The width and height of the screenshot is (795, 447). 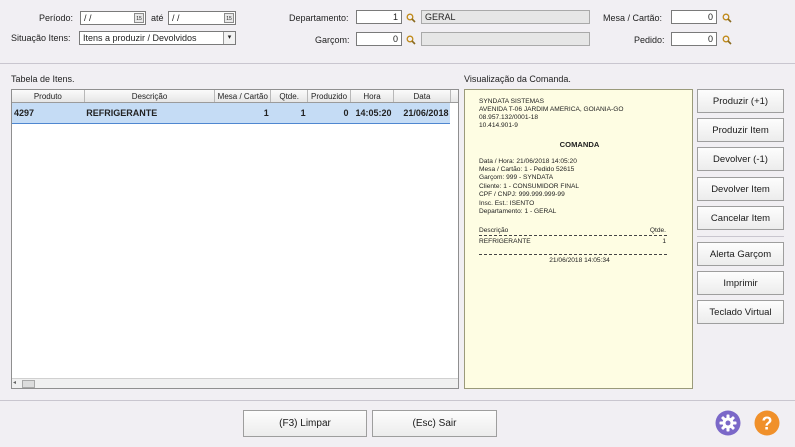 What do you see at coordinates (505, 39) in the screenshot?
I see `garcom-name-field` at bounding box center [505, 39].